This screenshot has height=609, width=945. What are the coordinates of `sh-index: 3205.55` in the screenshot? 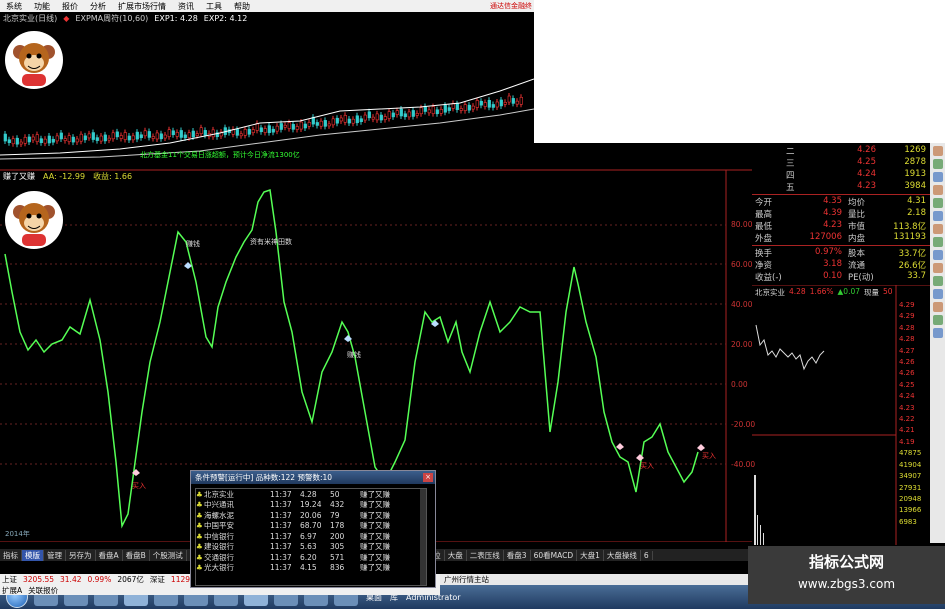 It's located at (38, 579).